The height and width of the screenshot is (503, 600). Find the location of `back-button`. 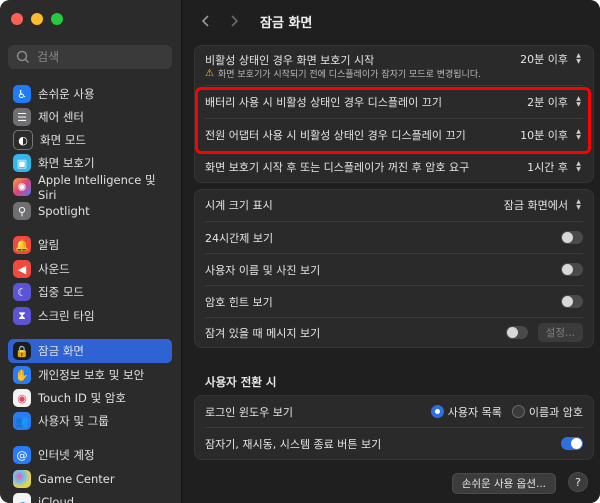

back-button is located at coordinates (206, 21).